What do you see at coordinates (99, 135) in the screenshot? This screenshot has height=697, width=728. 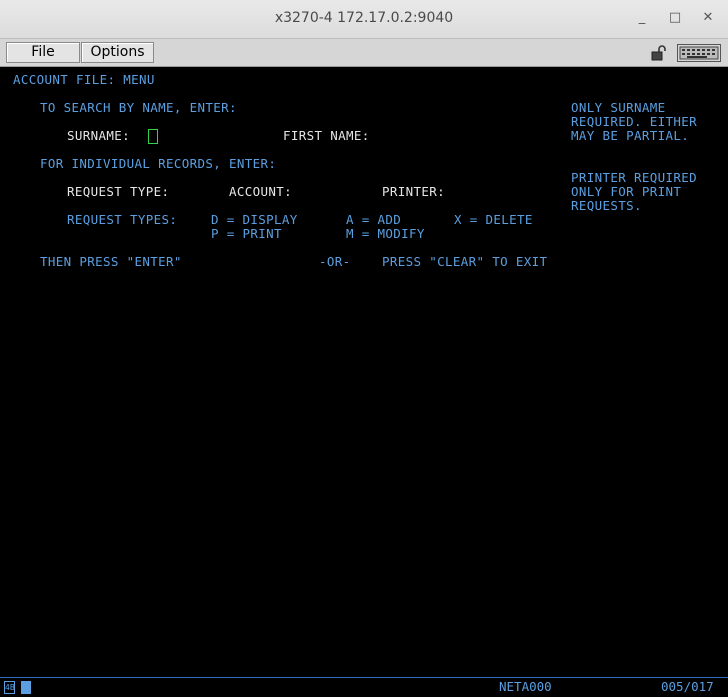 I see `surname-label: SURNAME:` at bounding box center [99, 135].